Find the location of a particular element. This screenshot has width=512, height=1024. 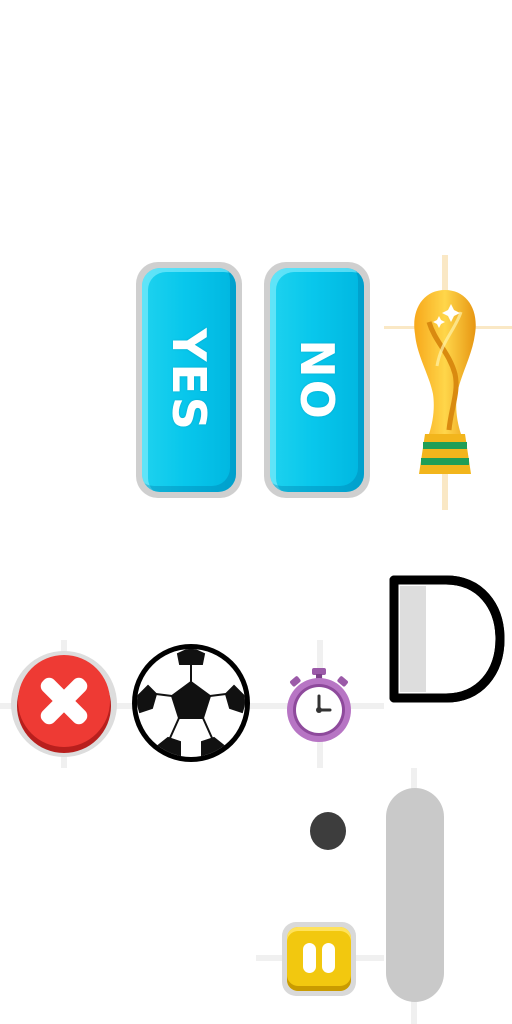

pause-bar-right is located at coordinates (328, 958).